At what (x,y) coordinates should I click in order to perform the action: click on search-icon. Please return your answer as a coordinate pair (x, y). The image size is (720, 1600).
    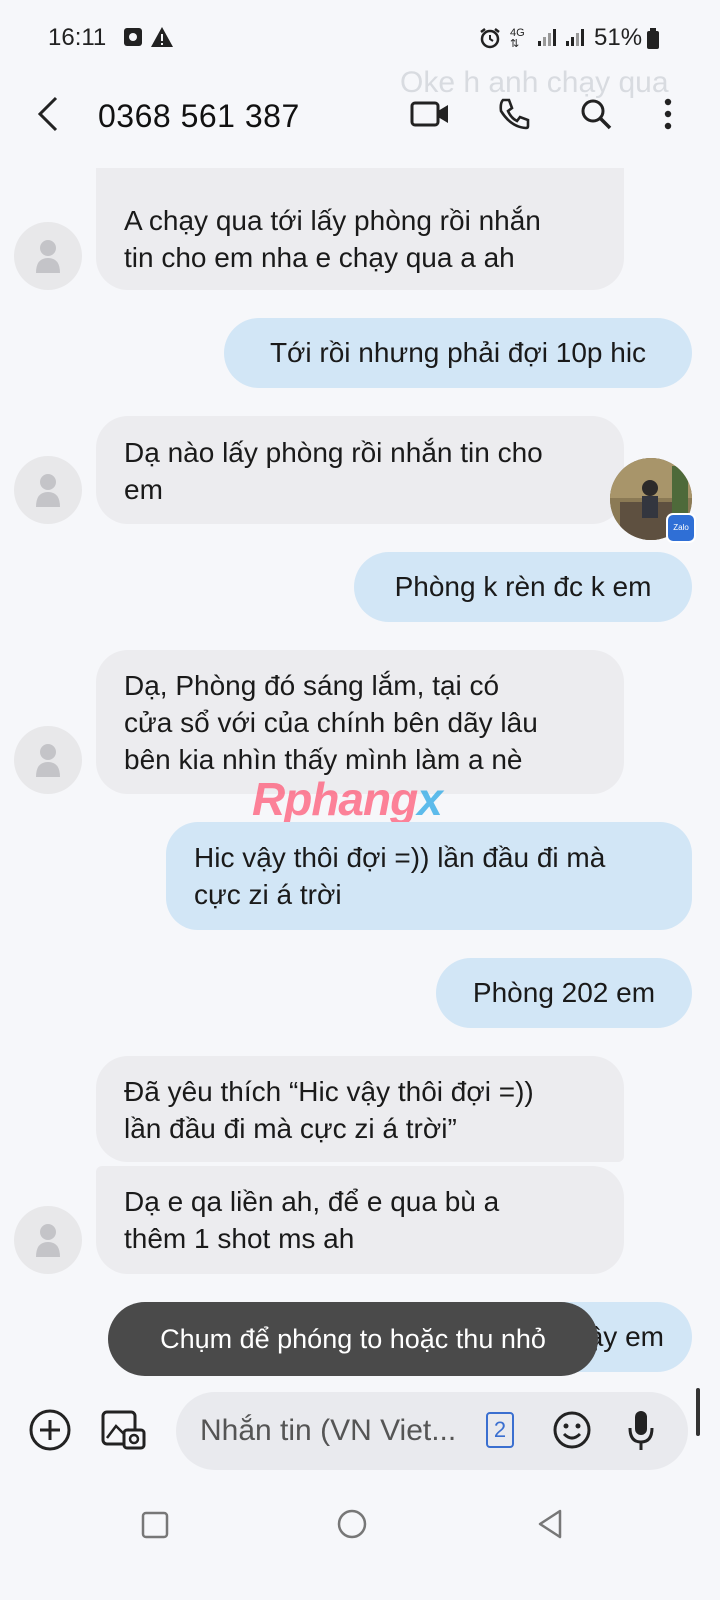
    Looking at the image, I should click on (596, 114).